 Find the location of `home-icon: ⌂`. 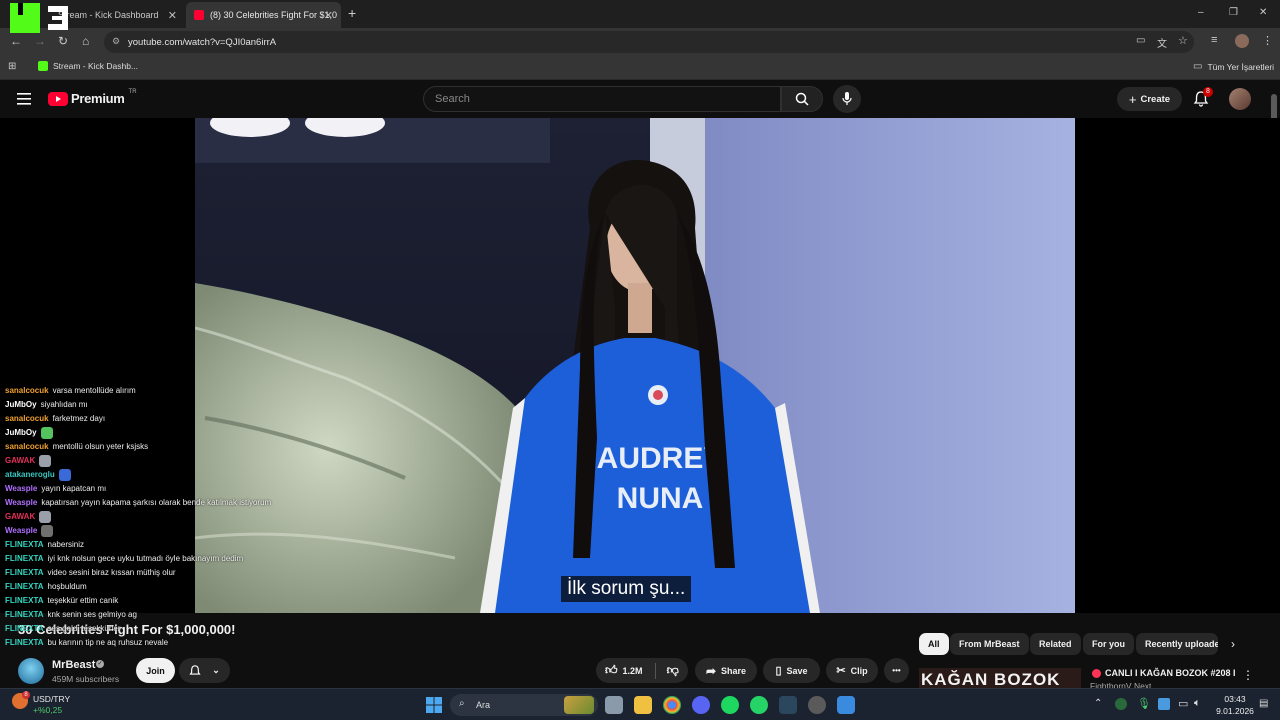

home-icon: ⌂ is located at coordinates (85, 41).